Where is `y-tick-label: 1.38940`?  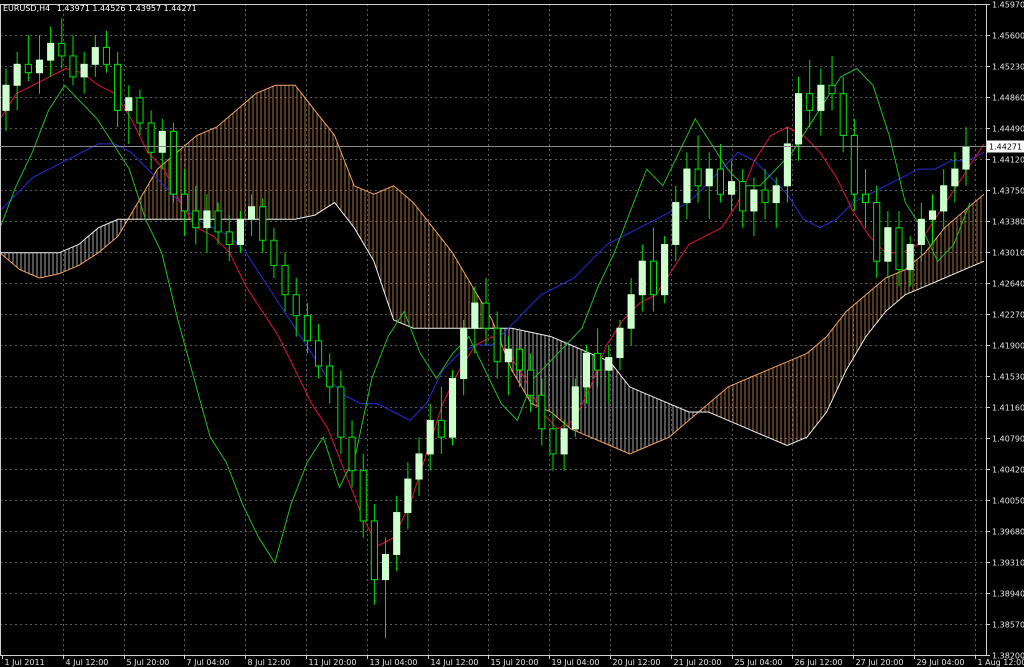
y-tick-label: 1.38940 is located at coordinates (1008, 594).